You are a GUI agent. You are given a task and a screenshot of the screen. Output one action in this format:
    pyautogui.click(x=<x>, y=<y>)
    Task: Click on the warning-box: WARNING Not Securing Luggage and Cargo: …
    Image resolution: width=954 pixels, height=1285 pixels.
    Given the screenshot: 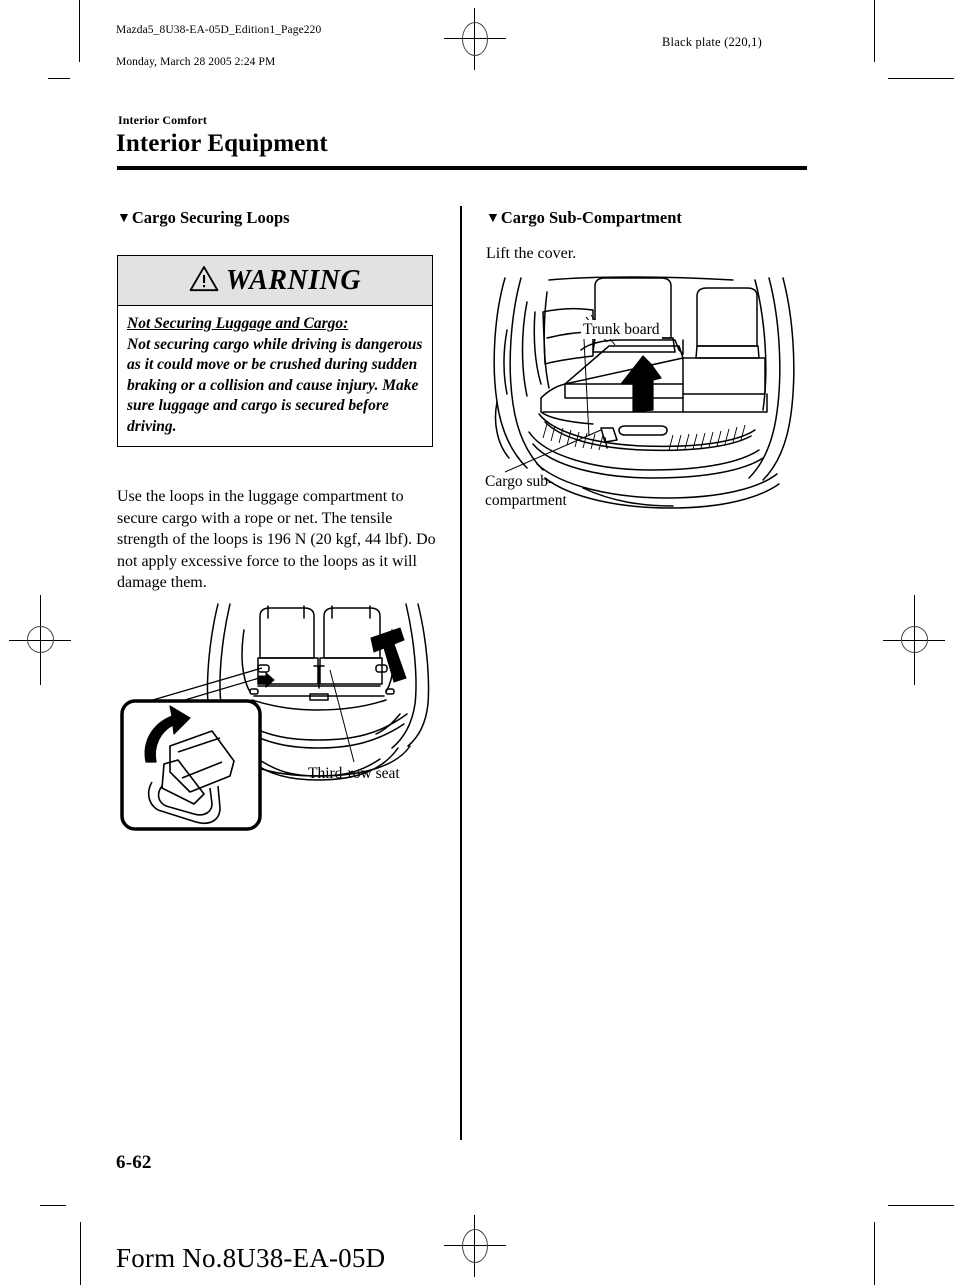 What is the action you would take?
    pyautogui.click(x=275, y=351)
    